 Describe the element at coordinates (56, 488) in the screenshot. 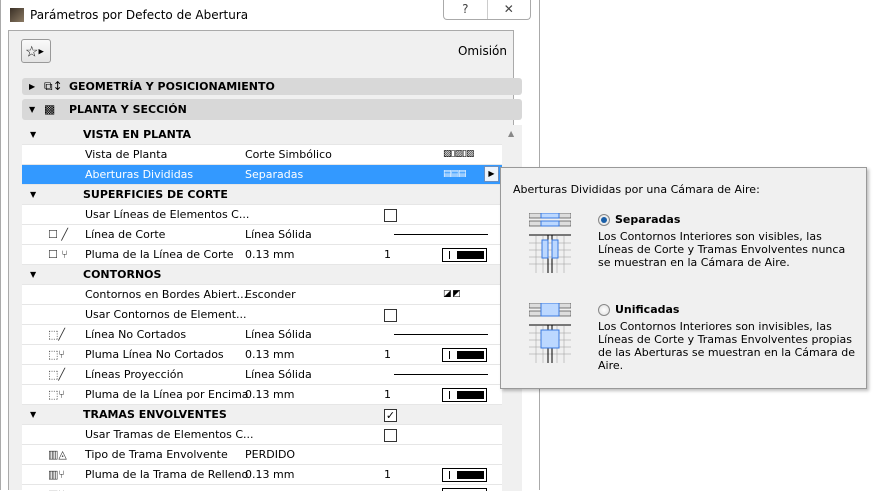

I see `row-type-icon: ▥⑂` at that location.